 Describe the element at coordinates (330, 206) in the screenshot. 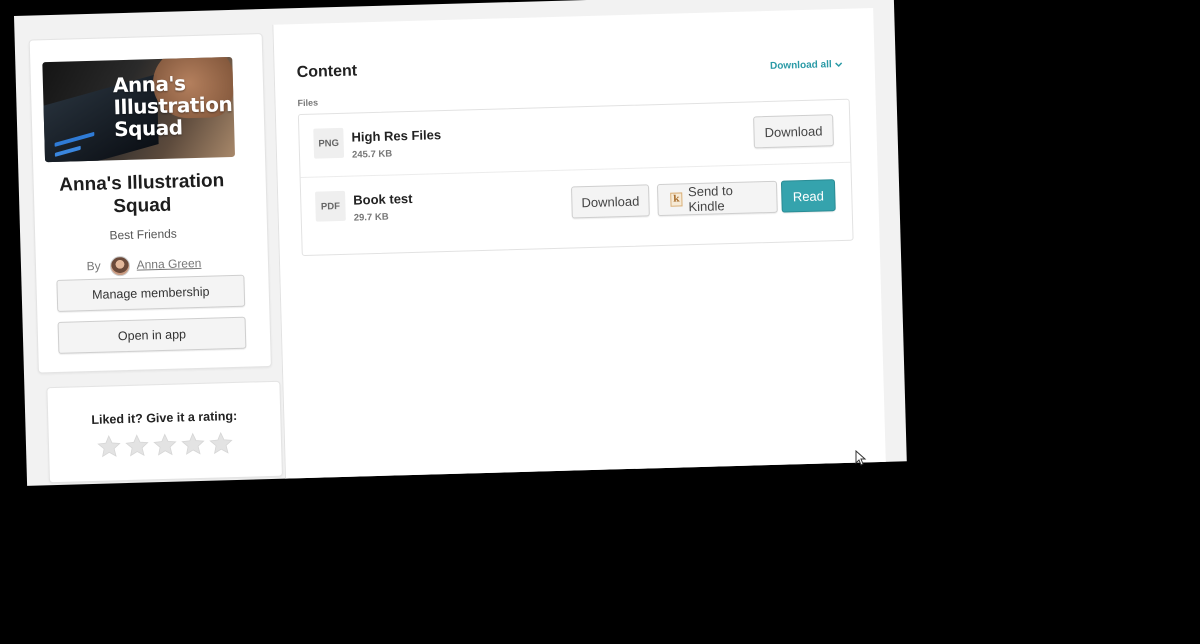

I see `pdf-file-icon: PDF` at that location.